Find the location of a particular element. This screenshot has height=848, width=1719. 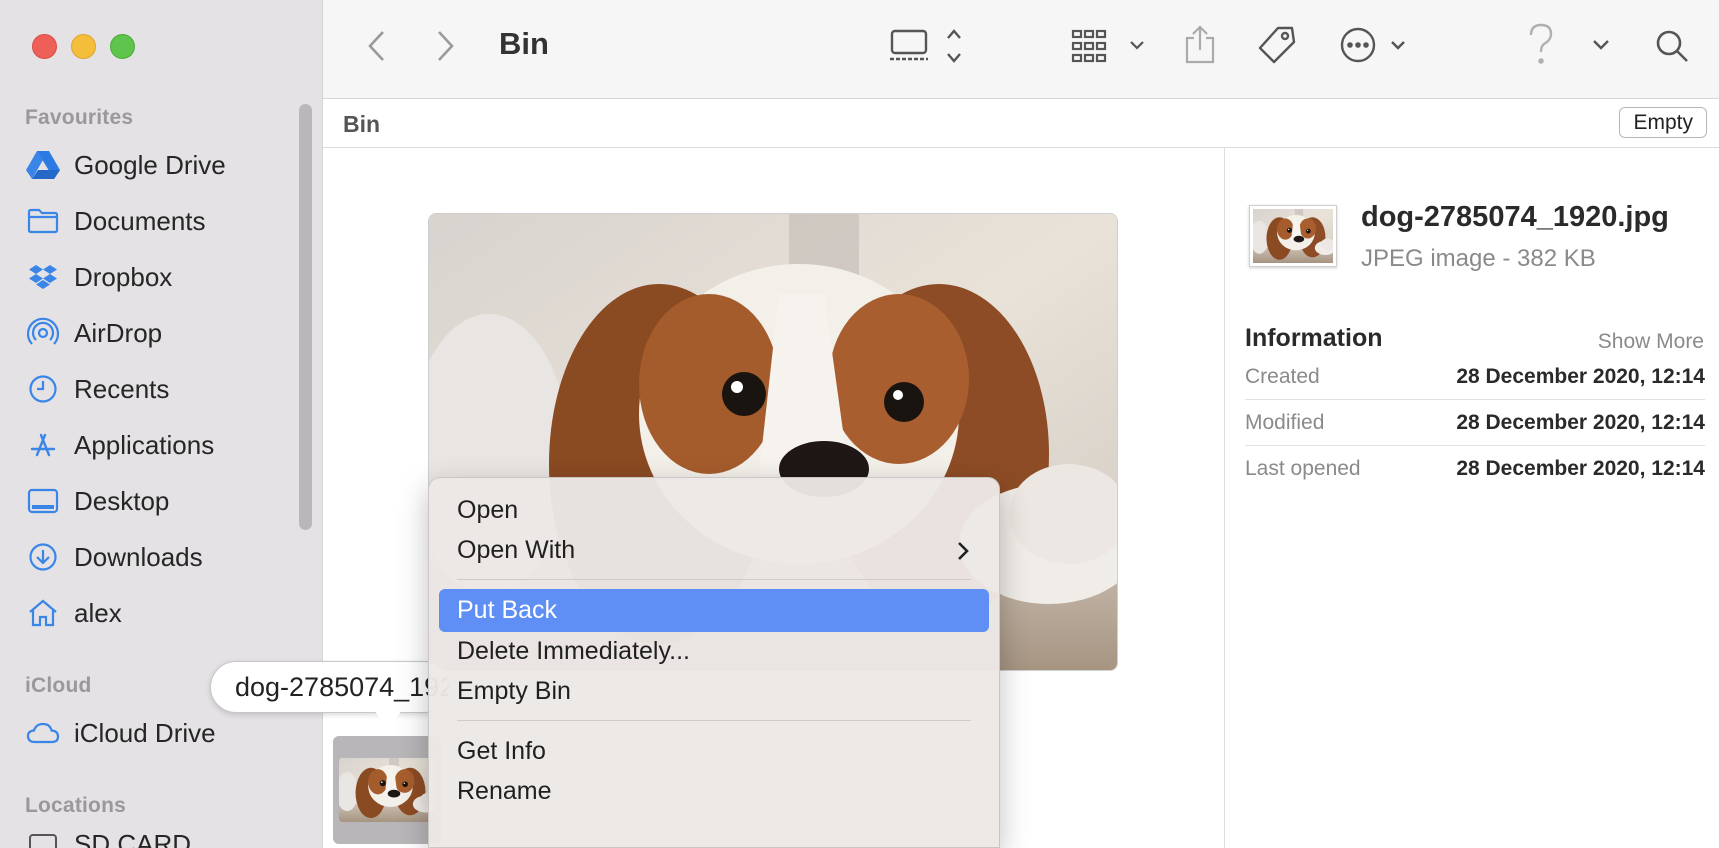

menu-item-empty-bin: Empty Bin is located at coordinates (714, 691).